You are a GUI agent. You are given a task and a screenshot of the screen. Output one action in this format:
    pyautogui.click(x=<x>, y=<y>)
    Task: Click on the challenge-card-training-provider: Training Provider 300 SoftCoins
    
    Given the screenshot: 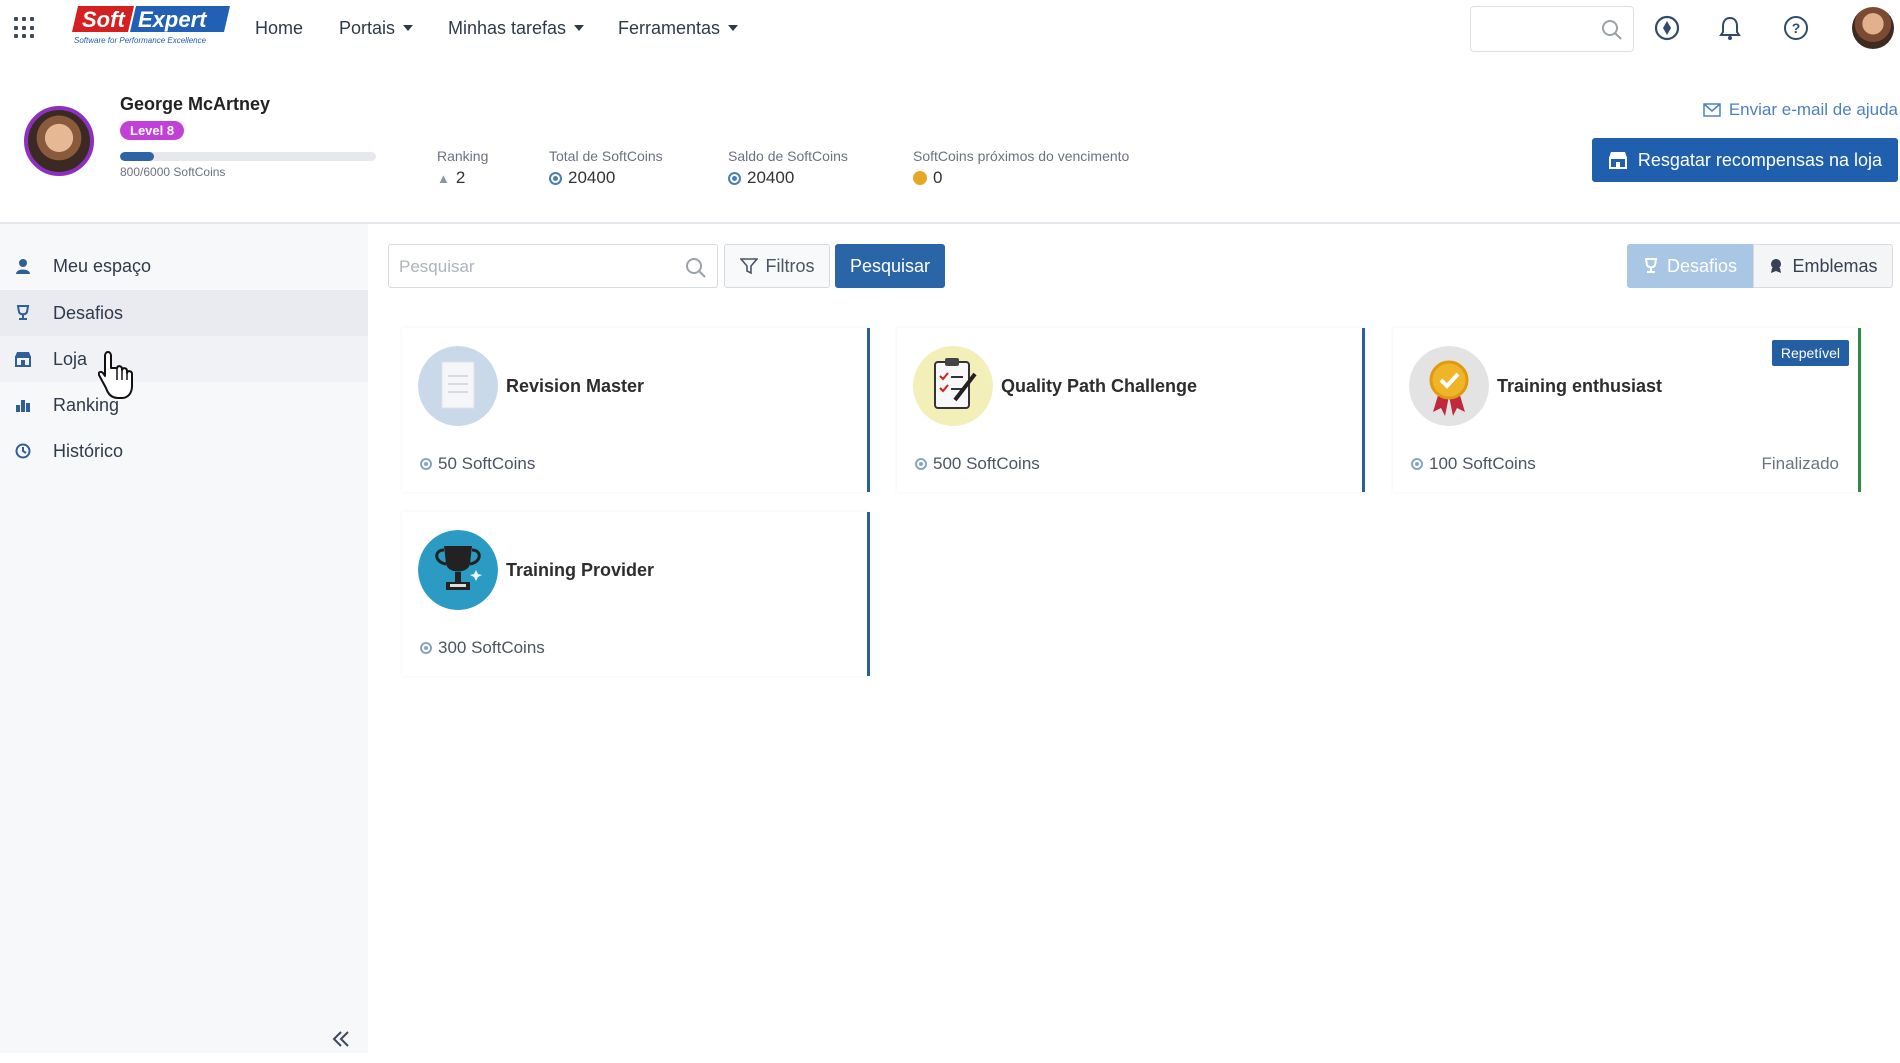 What is the action you would take?
    pyautogui.click(x=636, y=594)
    